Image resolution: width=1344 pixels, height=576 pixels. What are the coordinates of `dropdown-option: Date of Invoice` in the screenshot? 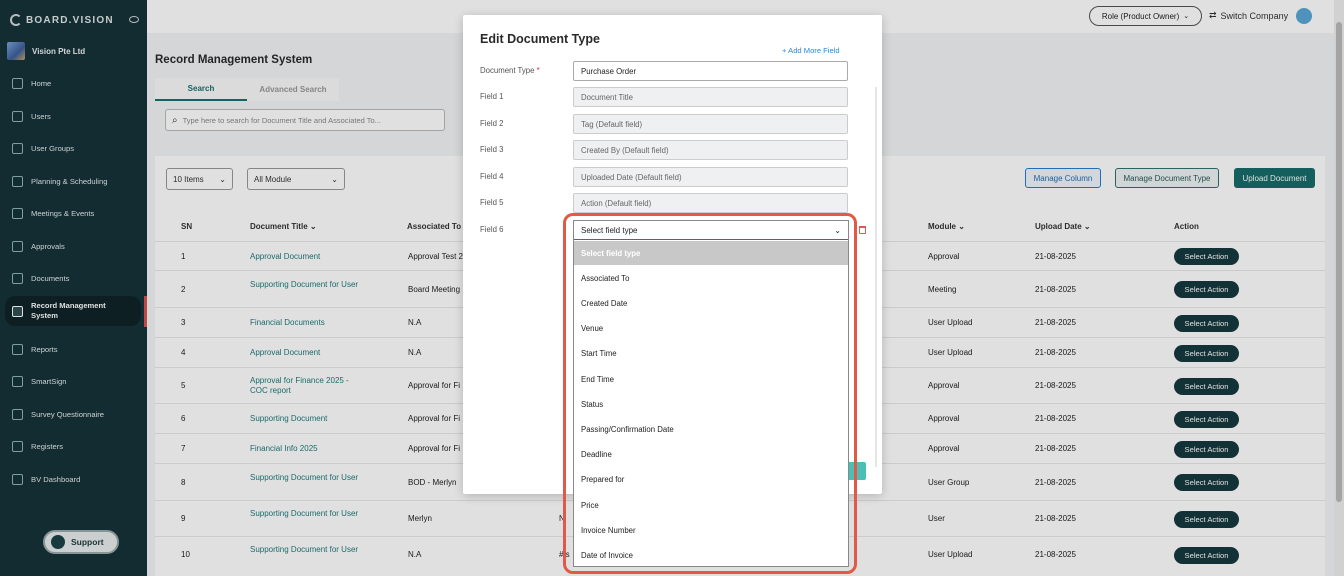 It's located at (711, 555).